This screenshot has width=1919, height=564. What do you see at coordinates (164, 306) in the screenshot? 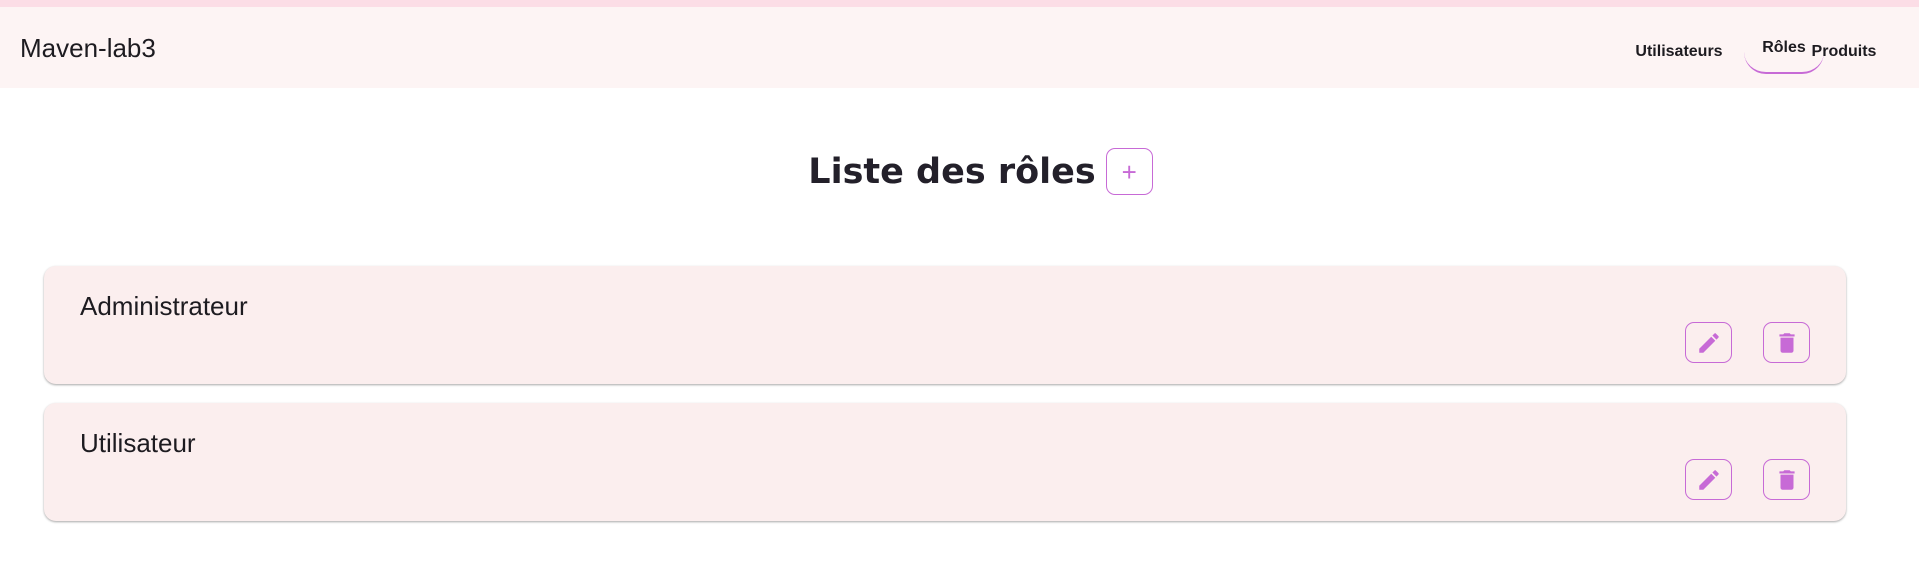
I see `role-name: Administrateur` at bounding box center [164, 306].